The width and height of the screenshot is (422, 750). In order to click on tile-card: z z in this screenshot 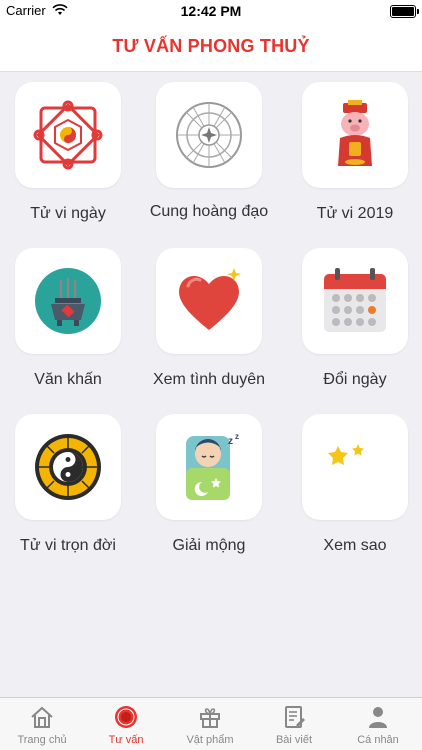, I will do `click(209, 467)`.